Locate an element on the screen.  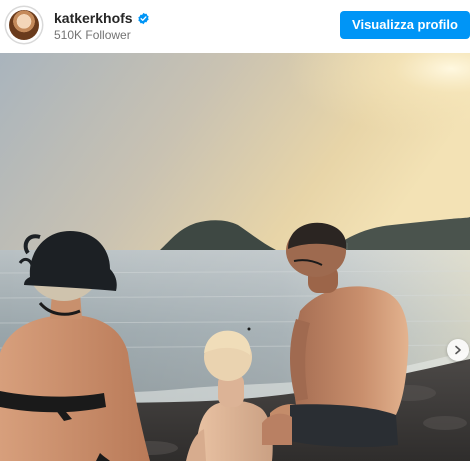
avatar is located at coordinates (24, 25).